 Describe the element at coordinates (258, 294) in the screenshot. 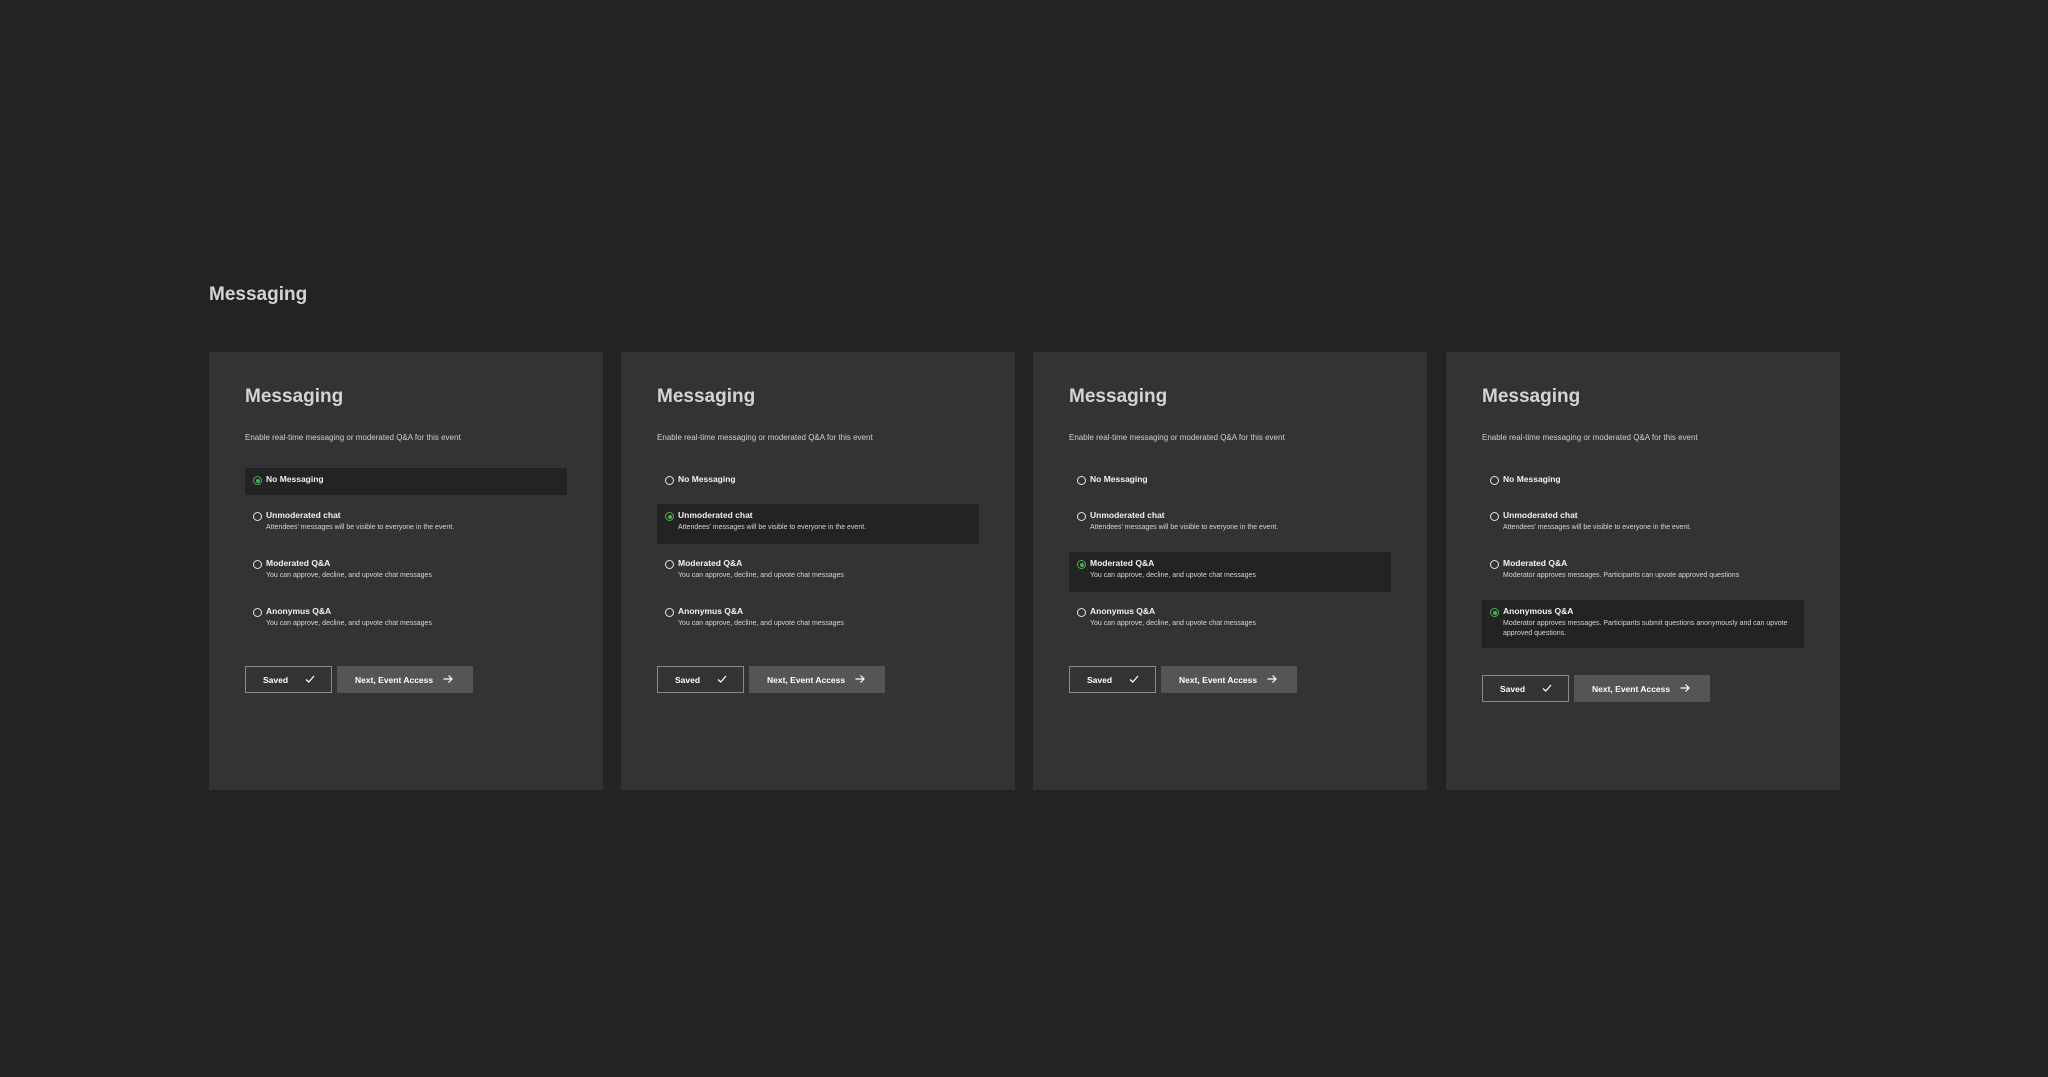

I see `page-heading: Messaging` at that location.